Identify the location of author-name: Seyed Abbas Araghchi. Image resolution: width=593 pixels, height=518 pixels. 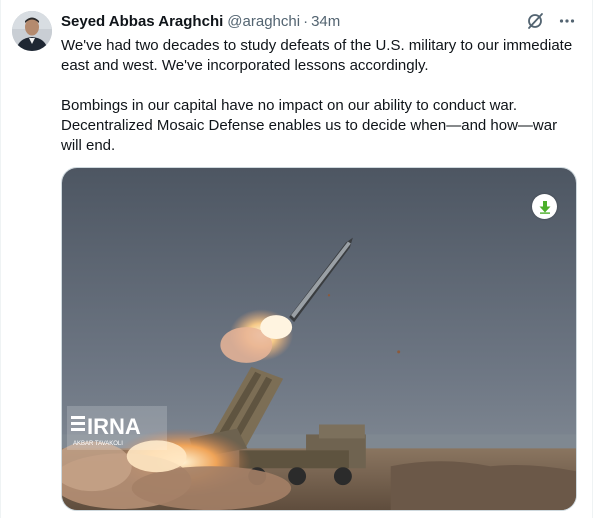
(142, 22).